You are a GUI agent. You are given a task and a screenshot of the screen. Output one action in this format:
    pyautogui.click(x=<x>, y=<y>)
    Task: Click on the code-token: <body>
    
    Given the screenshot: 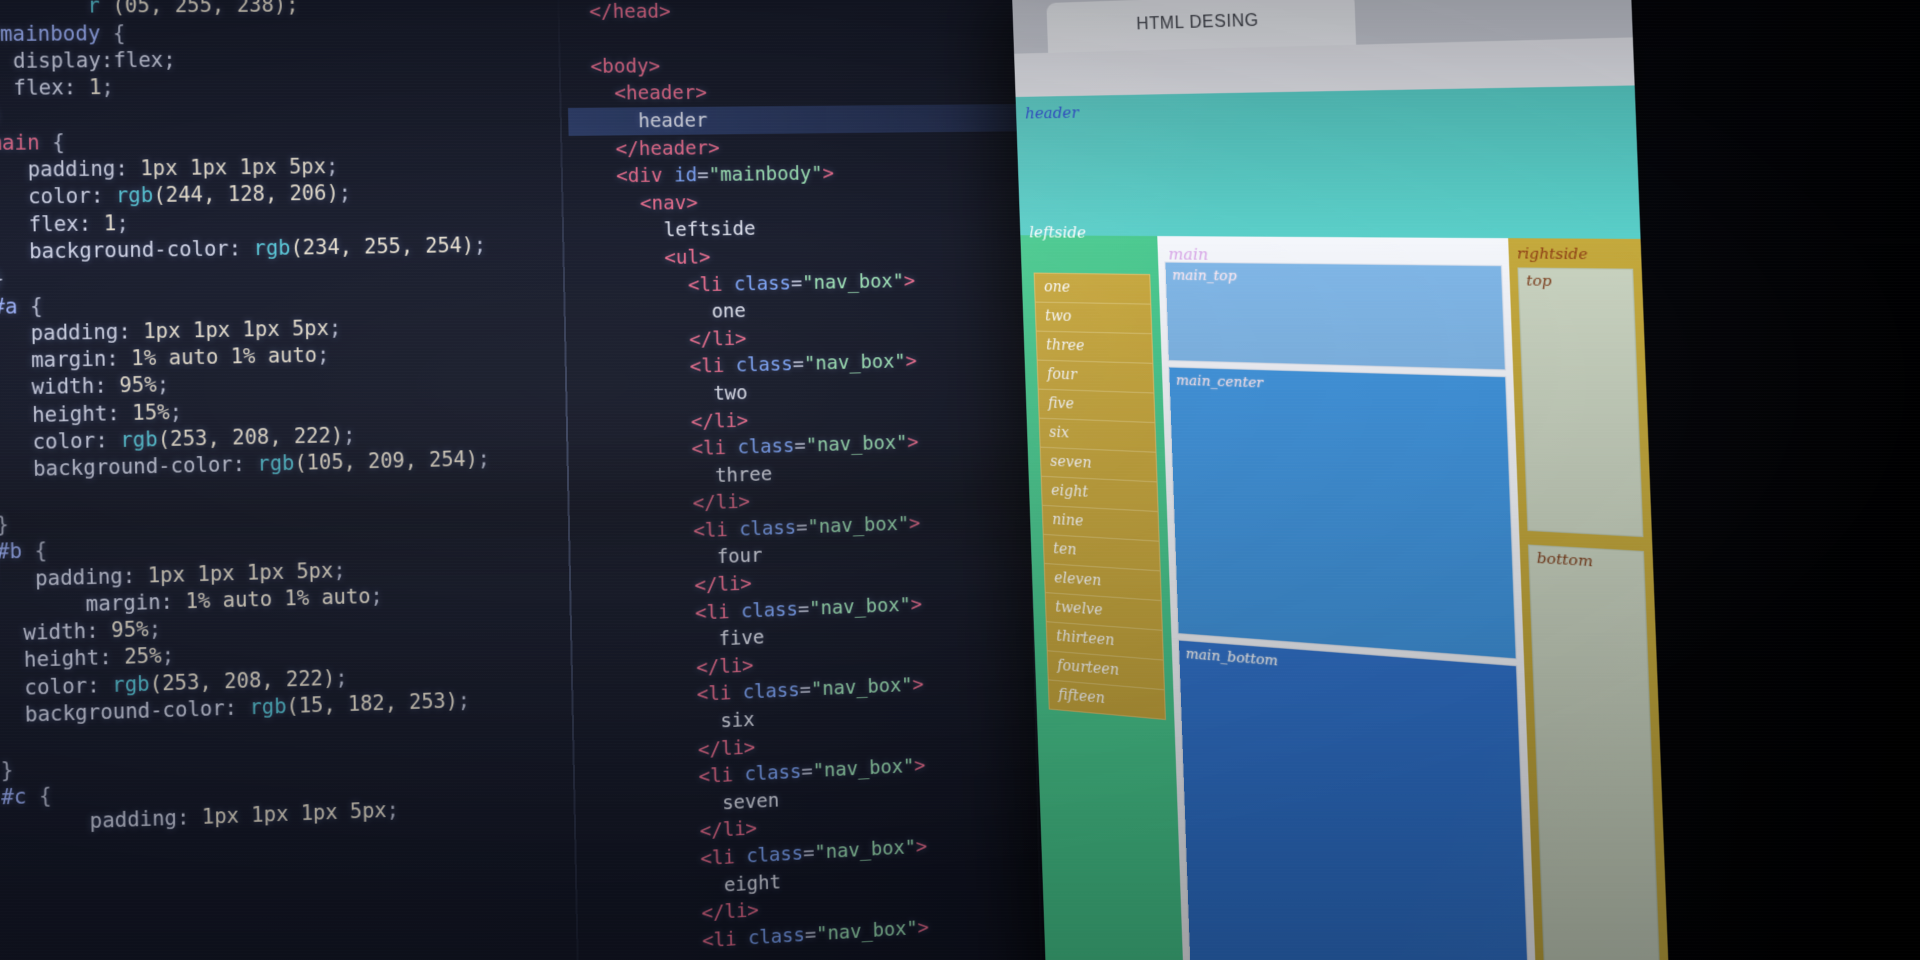 What is the action you would take?
    pyautogui.click(x=625, y=66)
    